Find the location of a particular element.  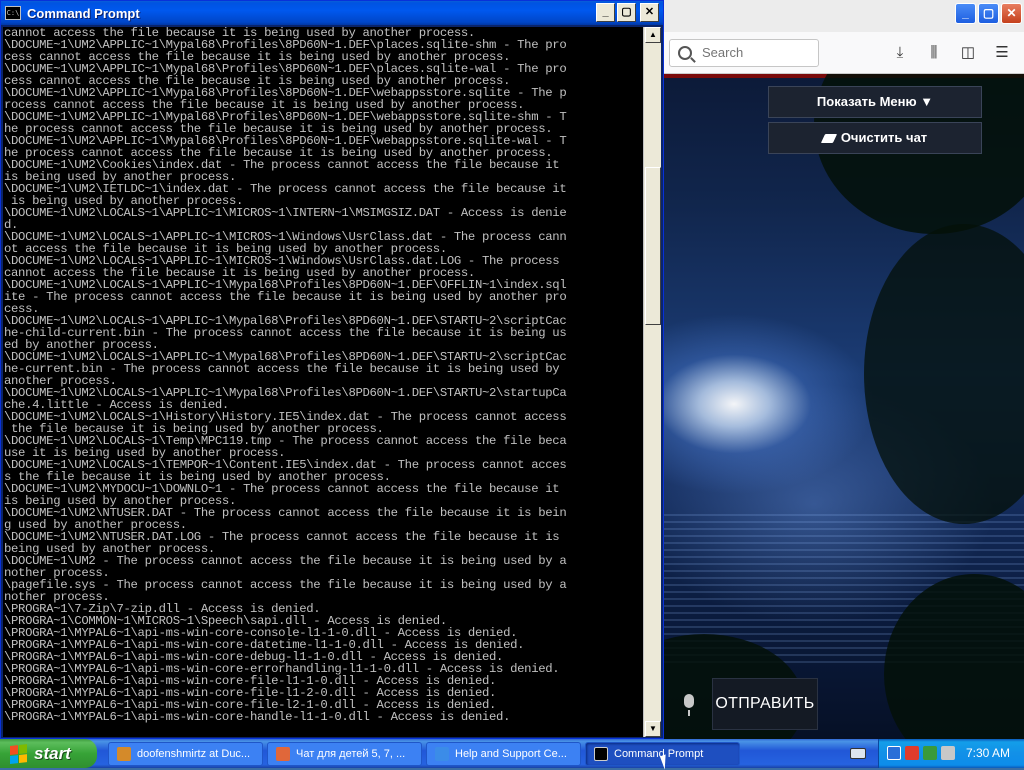

show-menu-button: Показать Меню ▼ is located at coordinates (875, 102).